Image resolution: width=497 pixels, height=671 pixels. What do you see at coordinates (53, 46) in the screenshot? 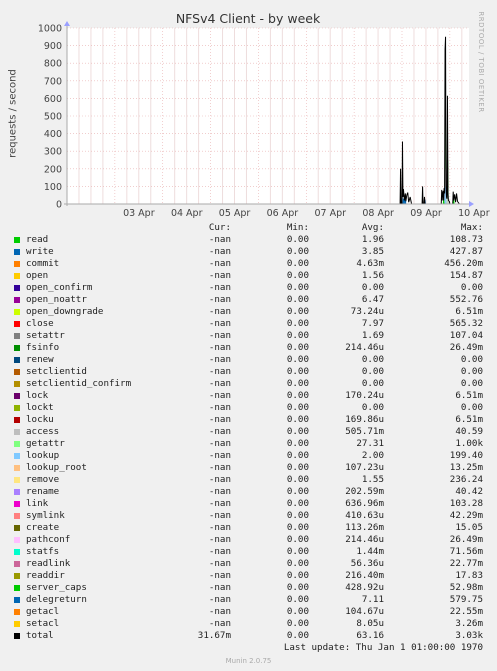
I see `y-tick-label: 900` at bounding box center [53, 46].